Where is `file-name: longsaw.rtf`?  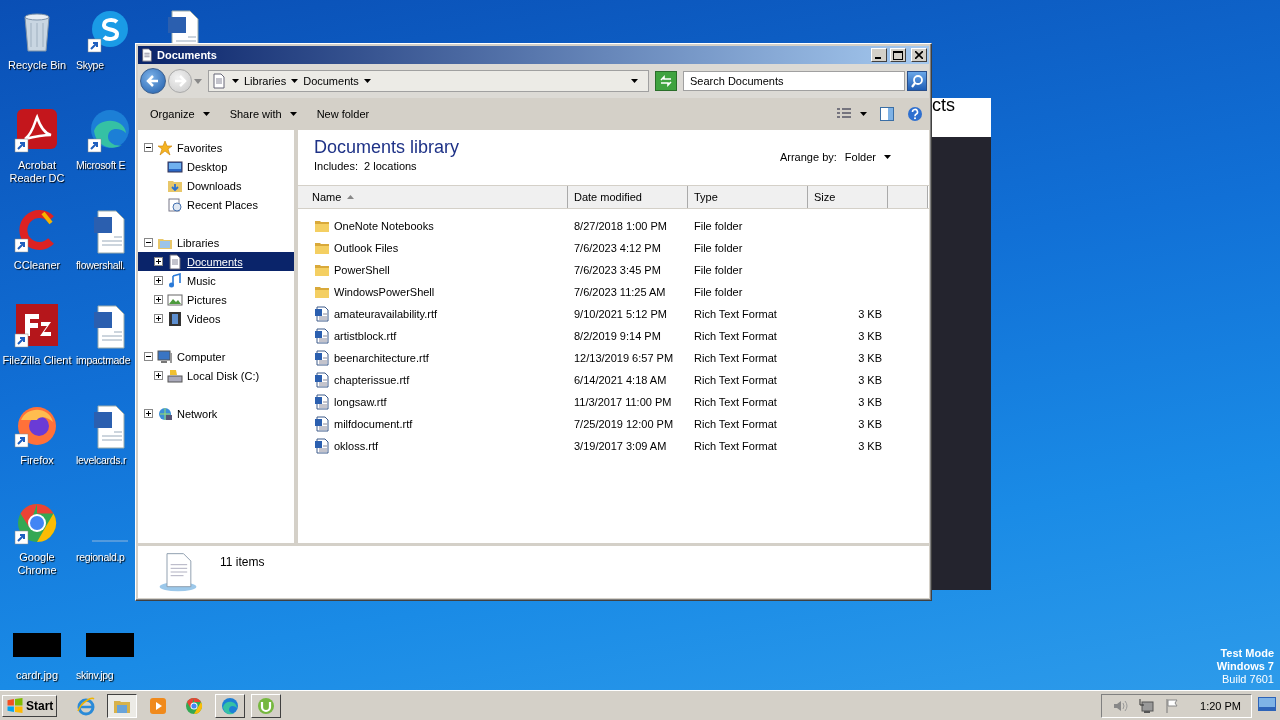
file-name: longsaw.rtf is located at coordinates (360, 402).